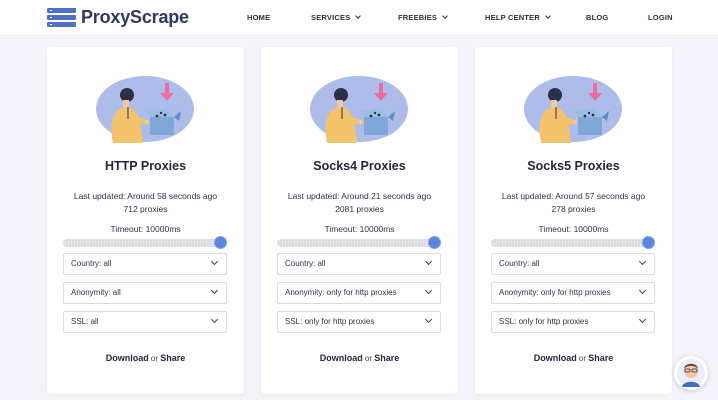 This screenshot has width=718, height=400. Describe the element at coordinates (145, 166) in the screenshot. I see `card-title: HTTP Proxies` at that location.